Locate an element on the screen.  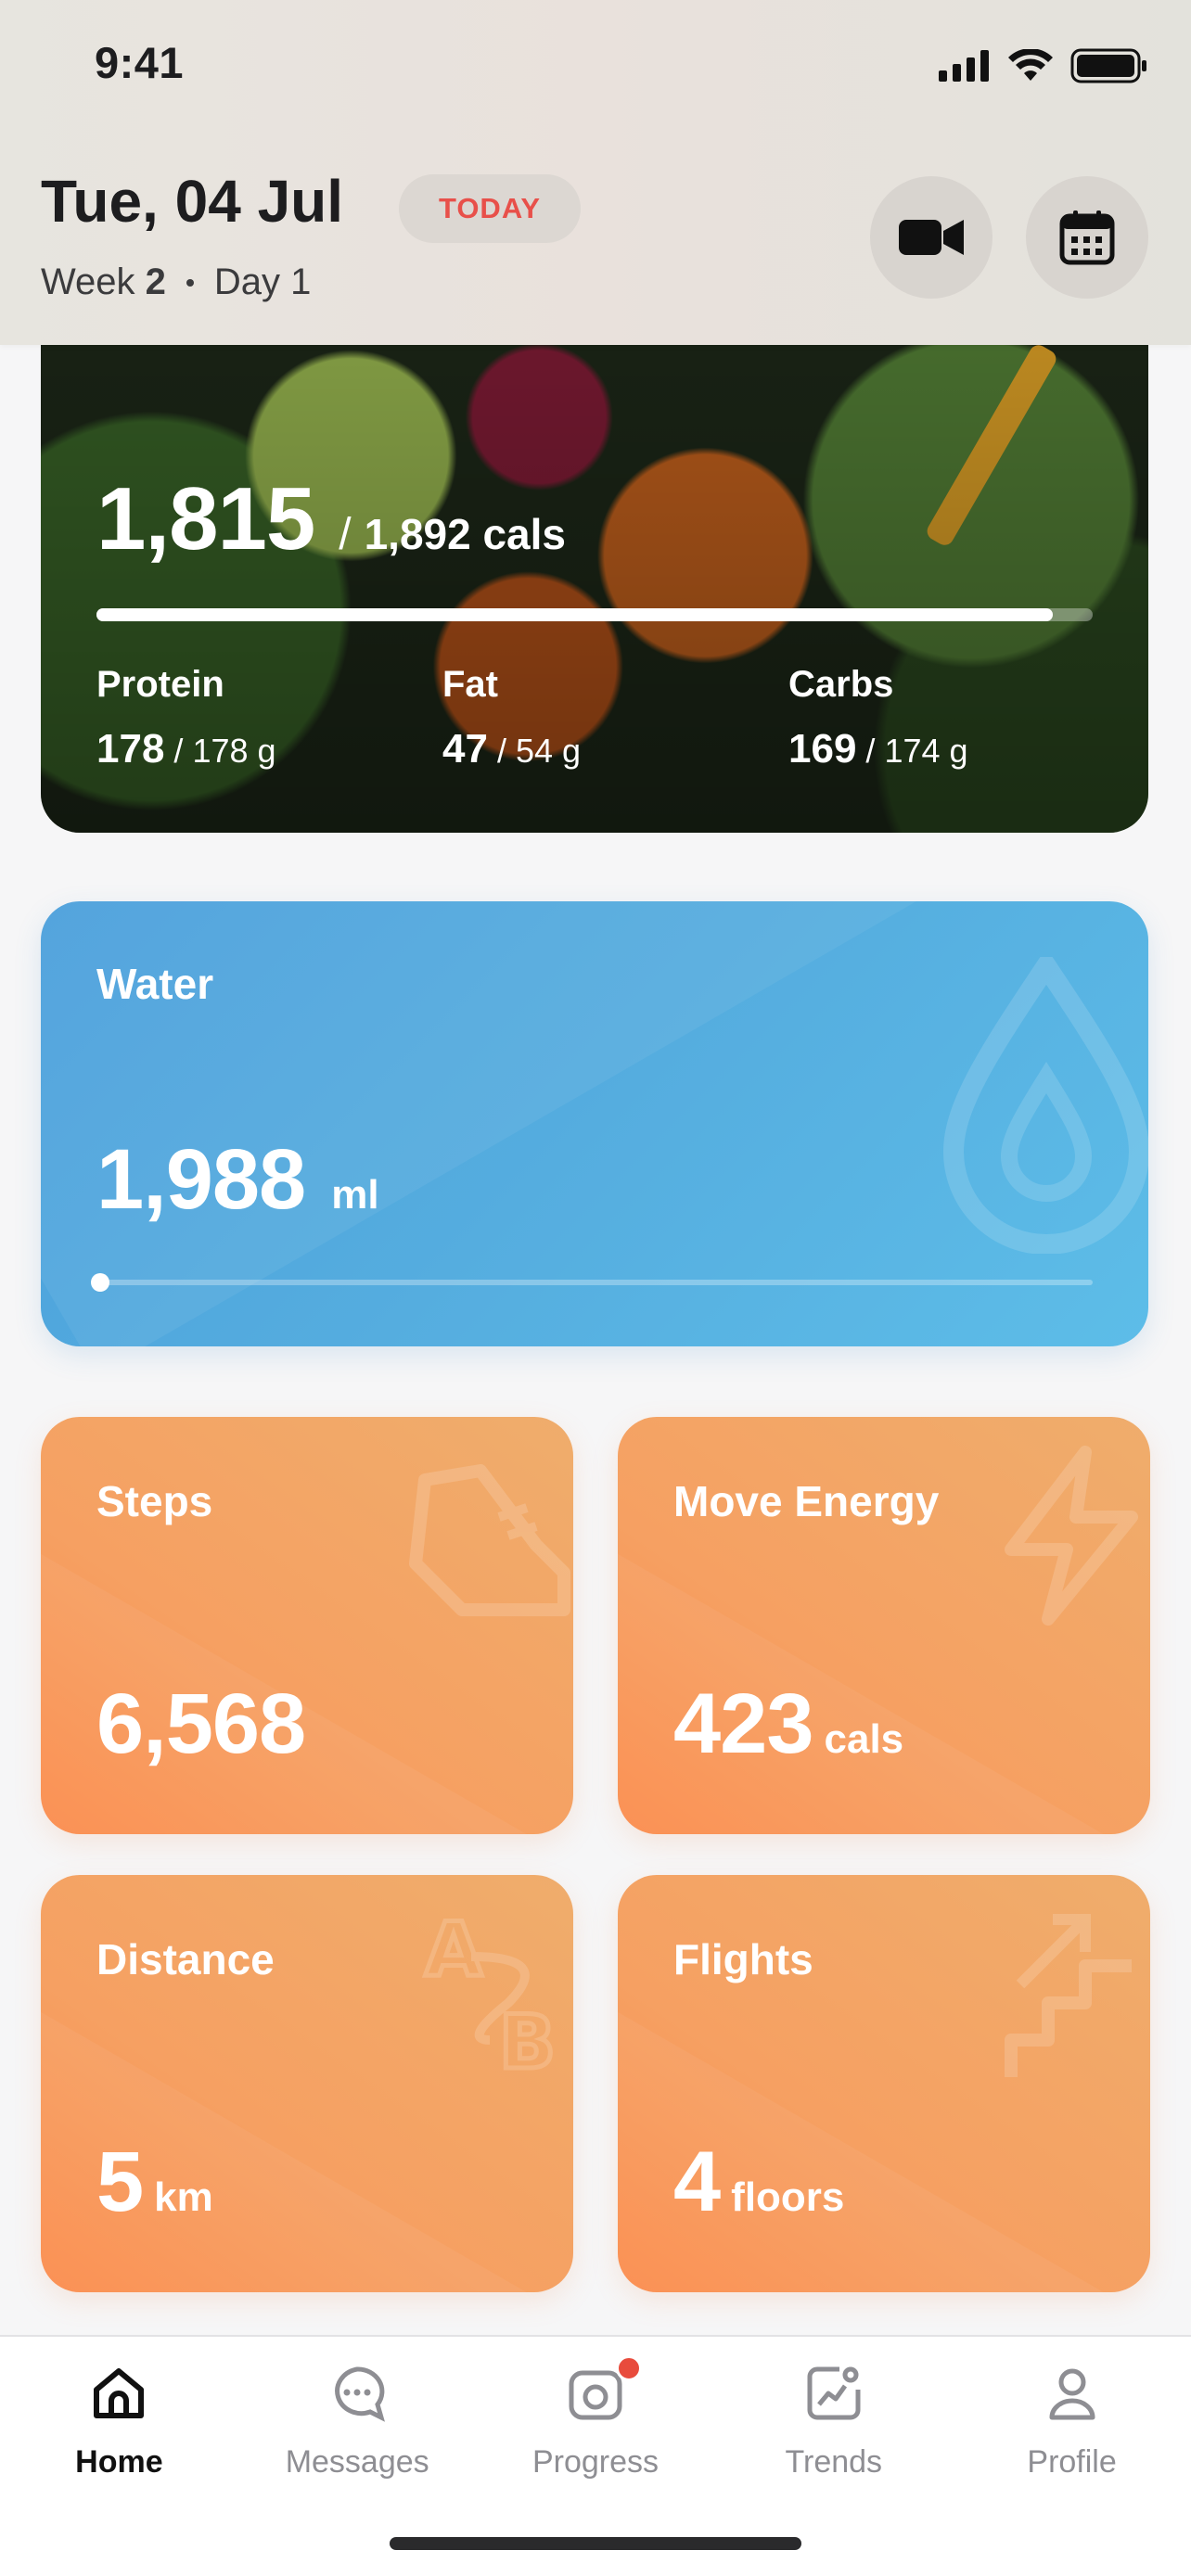
water-amount: 1,988 ml is located at coordinates (237, 1180).